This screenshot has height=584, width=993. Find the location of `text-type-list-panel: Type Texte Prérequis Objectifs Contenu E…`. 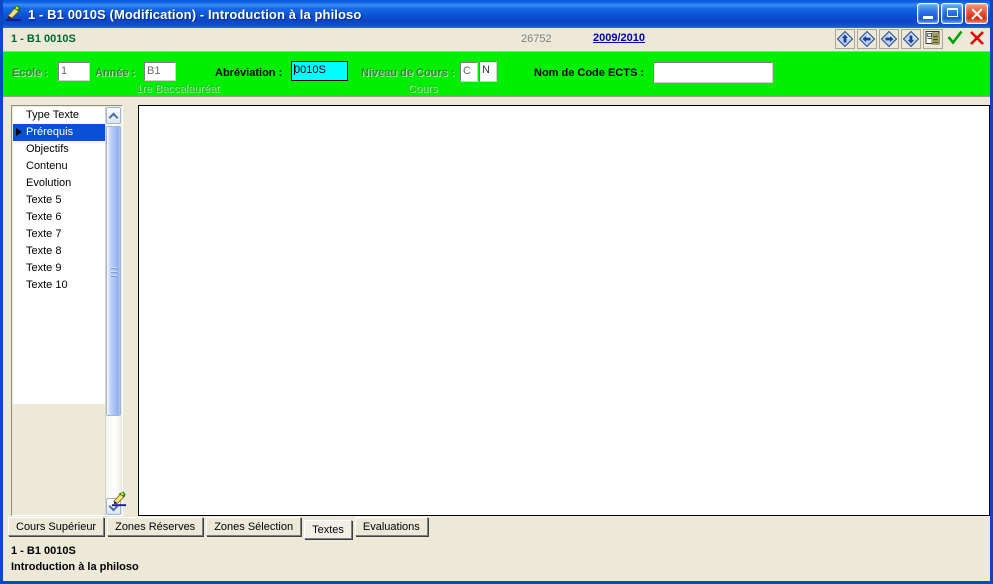

text-type-list-panel: Type Texte Prérequis Objectifs Contenu E… is located at coordinates (67, 310).